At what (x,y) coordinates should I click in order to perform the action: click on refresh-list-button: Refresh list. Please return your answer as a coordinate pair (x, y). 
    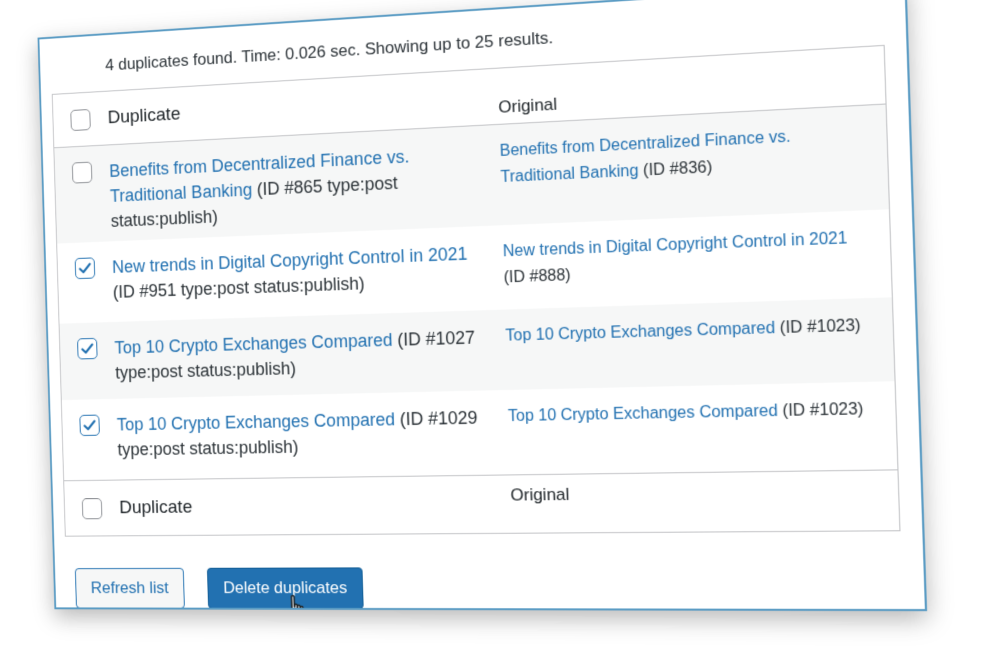
    Looking at the image, I should click on (130, 588).